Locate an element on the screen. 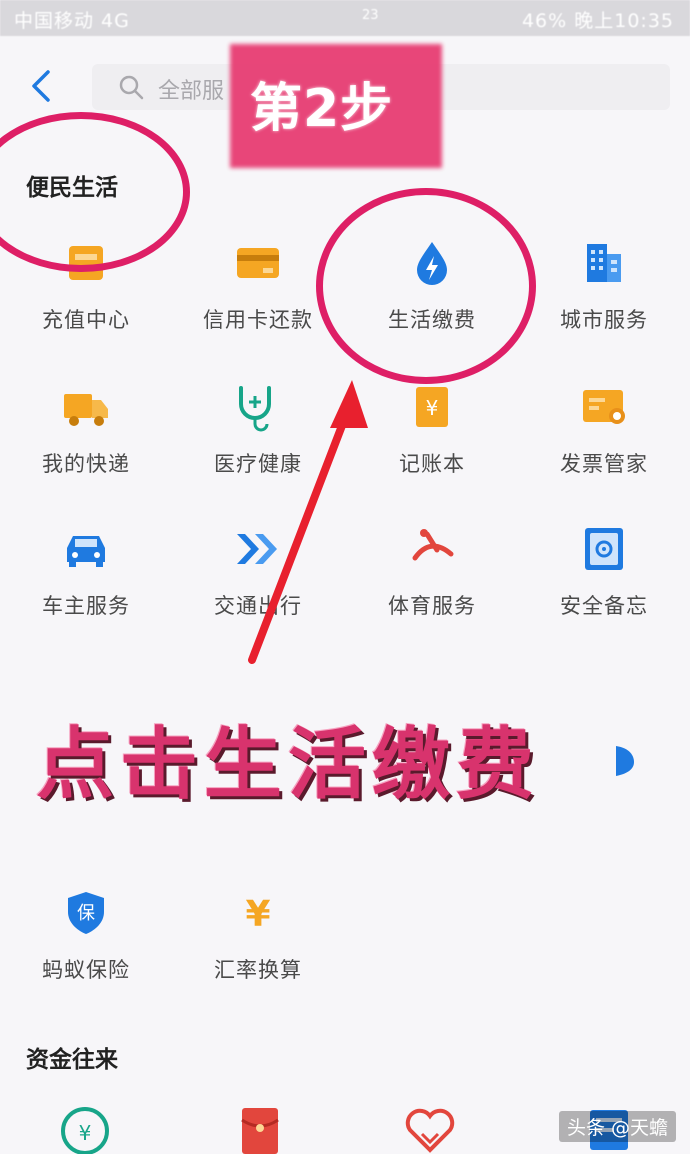  service-city-services: 城市服务 is located at coordinates (604, 297).